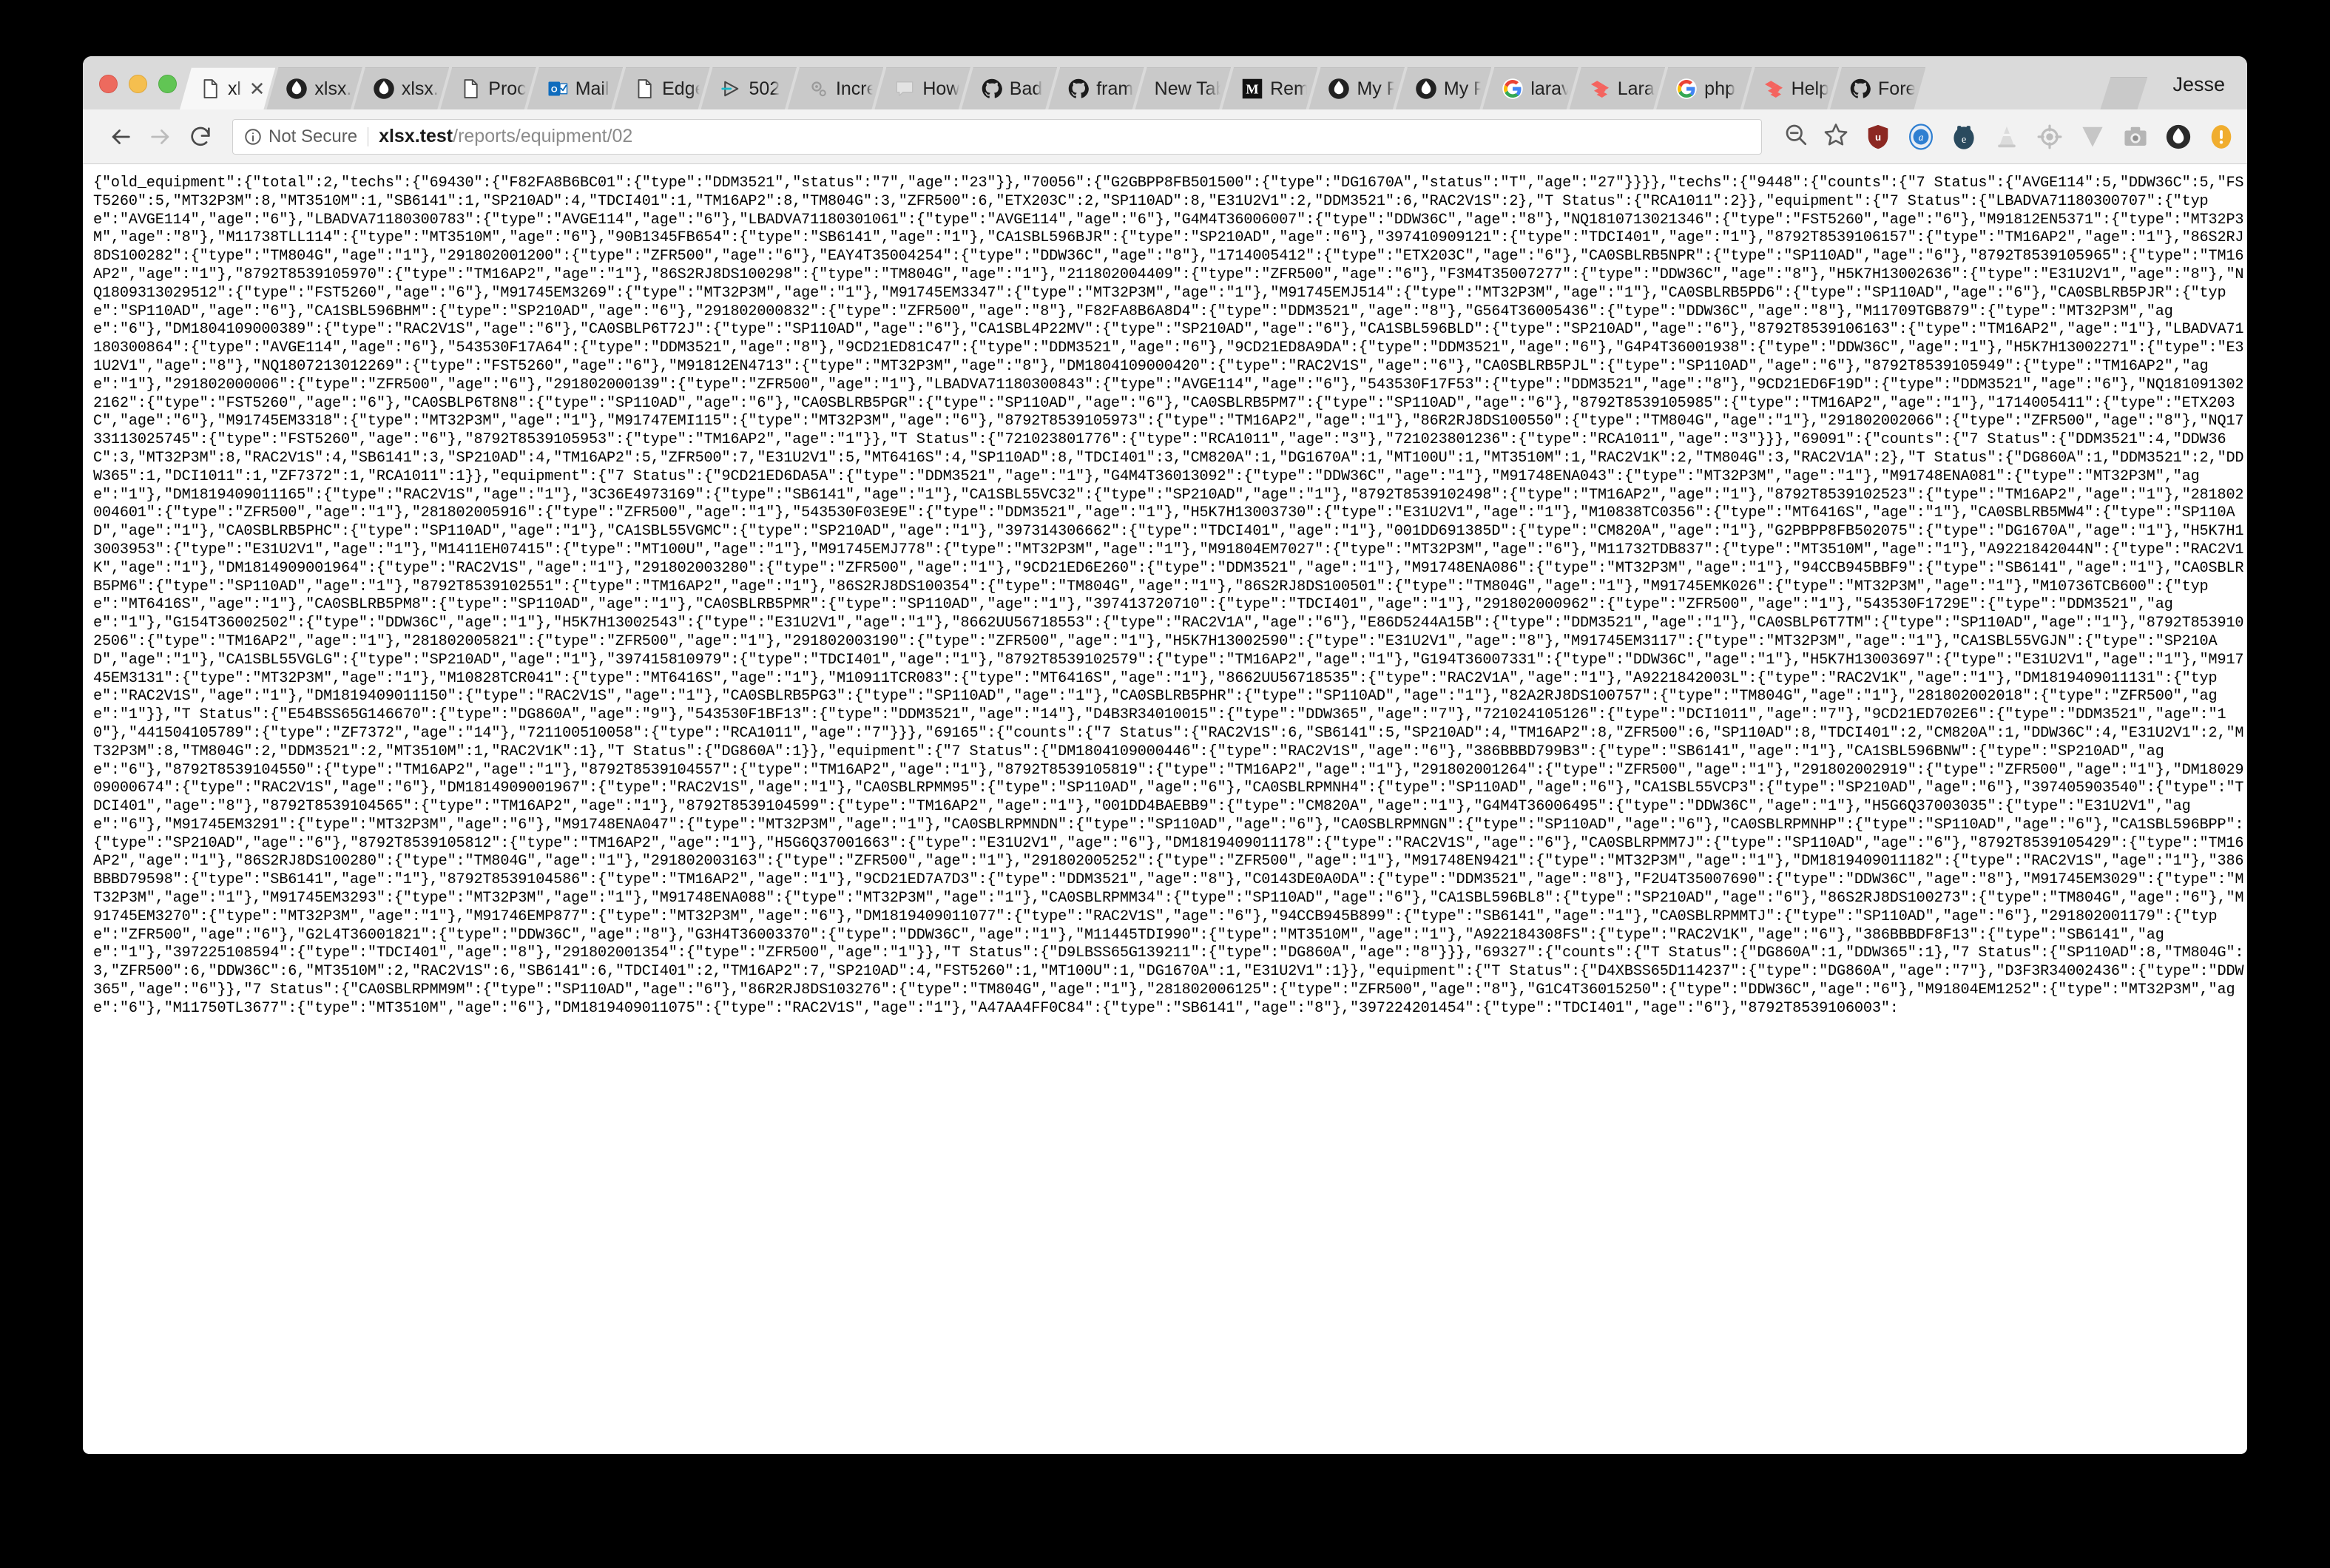 The height and width of the screenshot is (1568, 2330). What do you see at coordinates (818, 89) in the screenshot?
I see `gear-icon` at bounding box center [818, 89].